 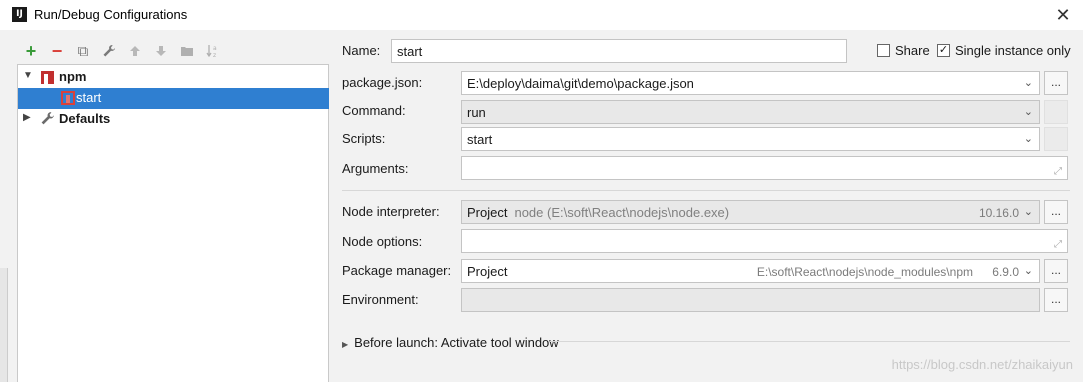 What do you see at coordinates (31, 51) in the screenshot?
I see `add-icon: +` at bounding box center [31, 51].